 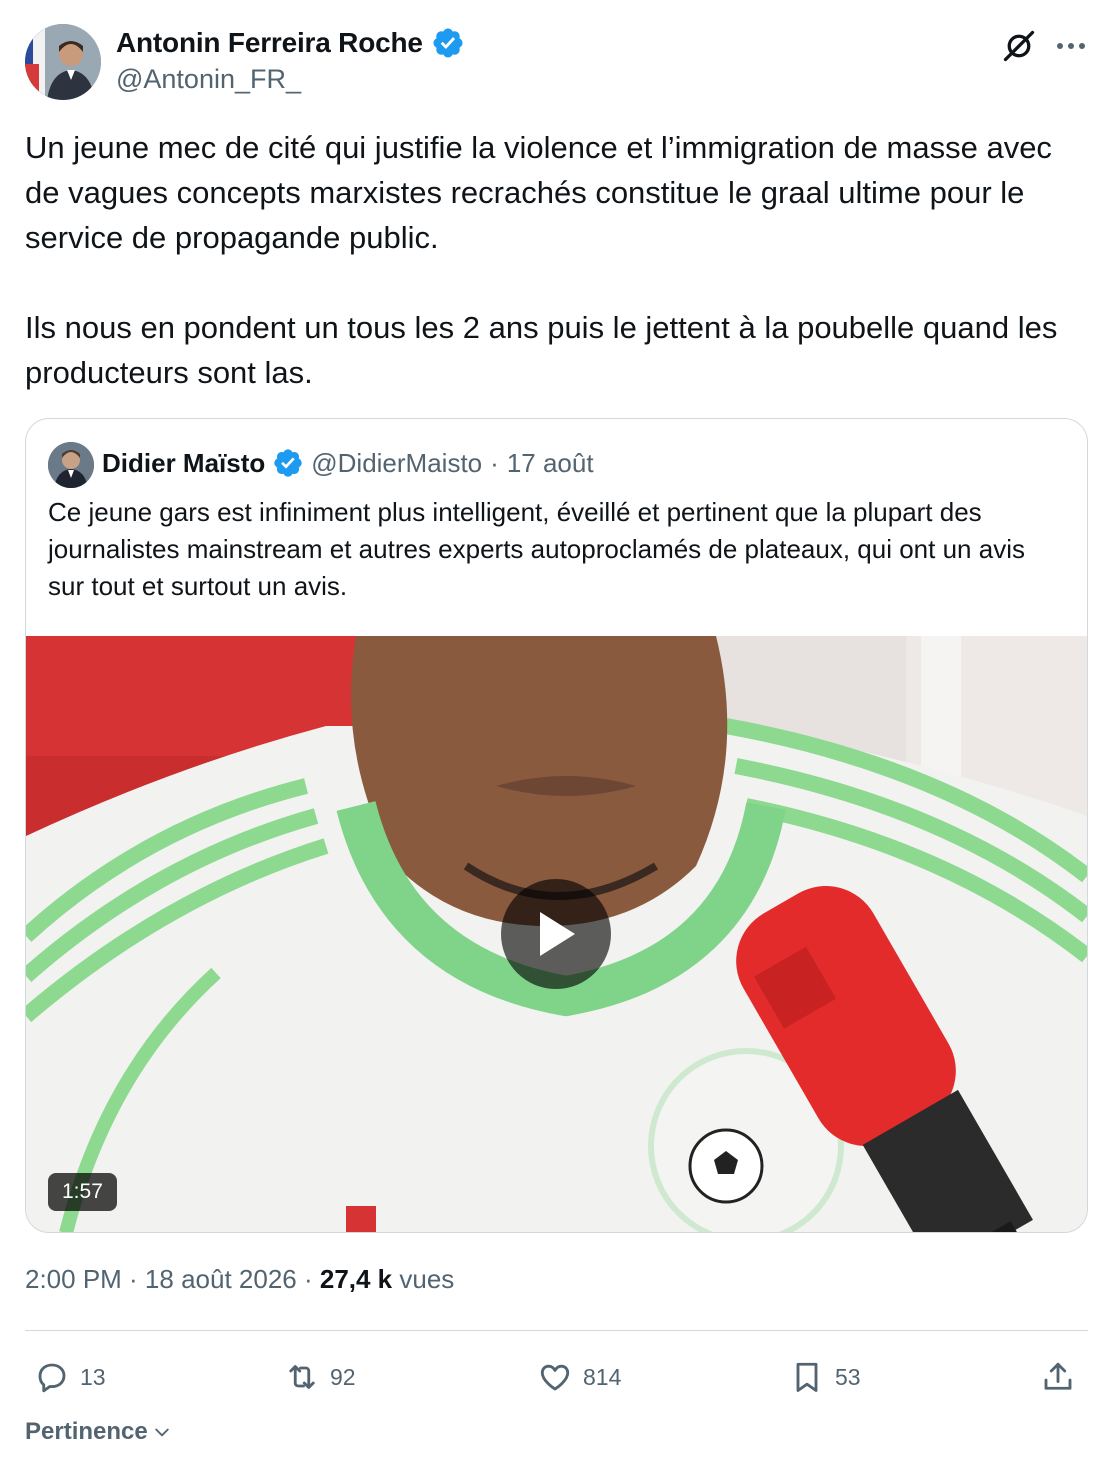 What do you see at coordinates (161, 1432) in the screenshot?
I see `chevron-down-icon` at bounding box center [161, 1432].